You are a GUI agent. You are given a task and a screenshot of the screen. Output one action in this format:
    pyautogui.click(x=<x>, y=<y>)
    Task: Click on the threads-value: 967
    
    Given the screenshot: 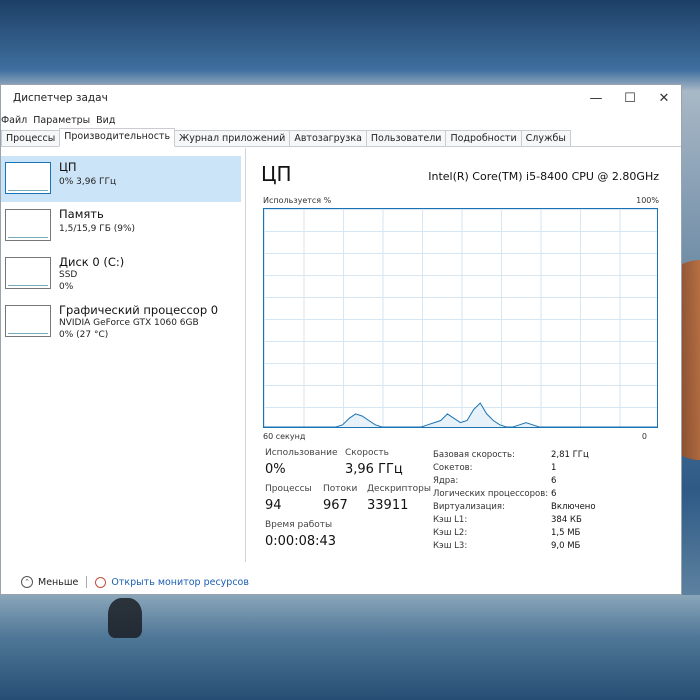 What is the action you would take?
    pyautogui.click(x=335, y=505)
    